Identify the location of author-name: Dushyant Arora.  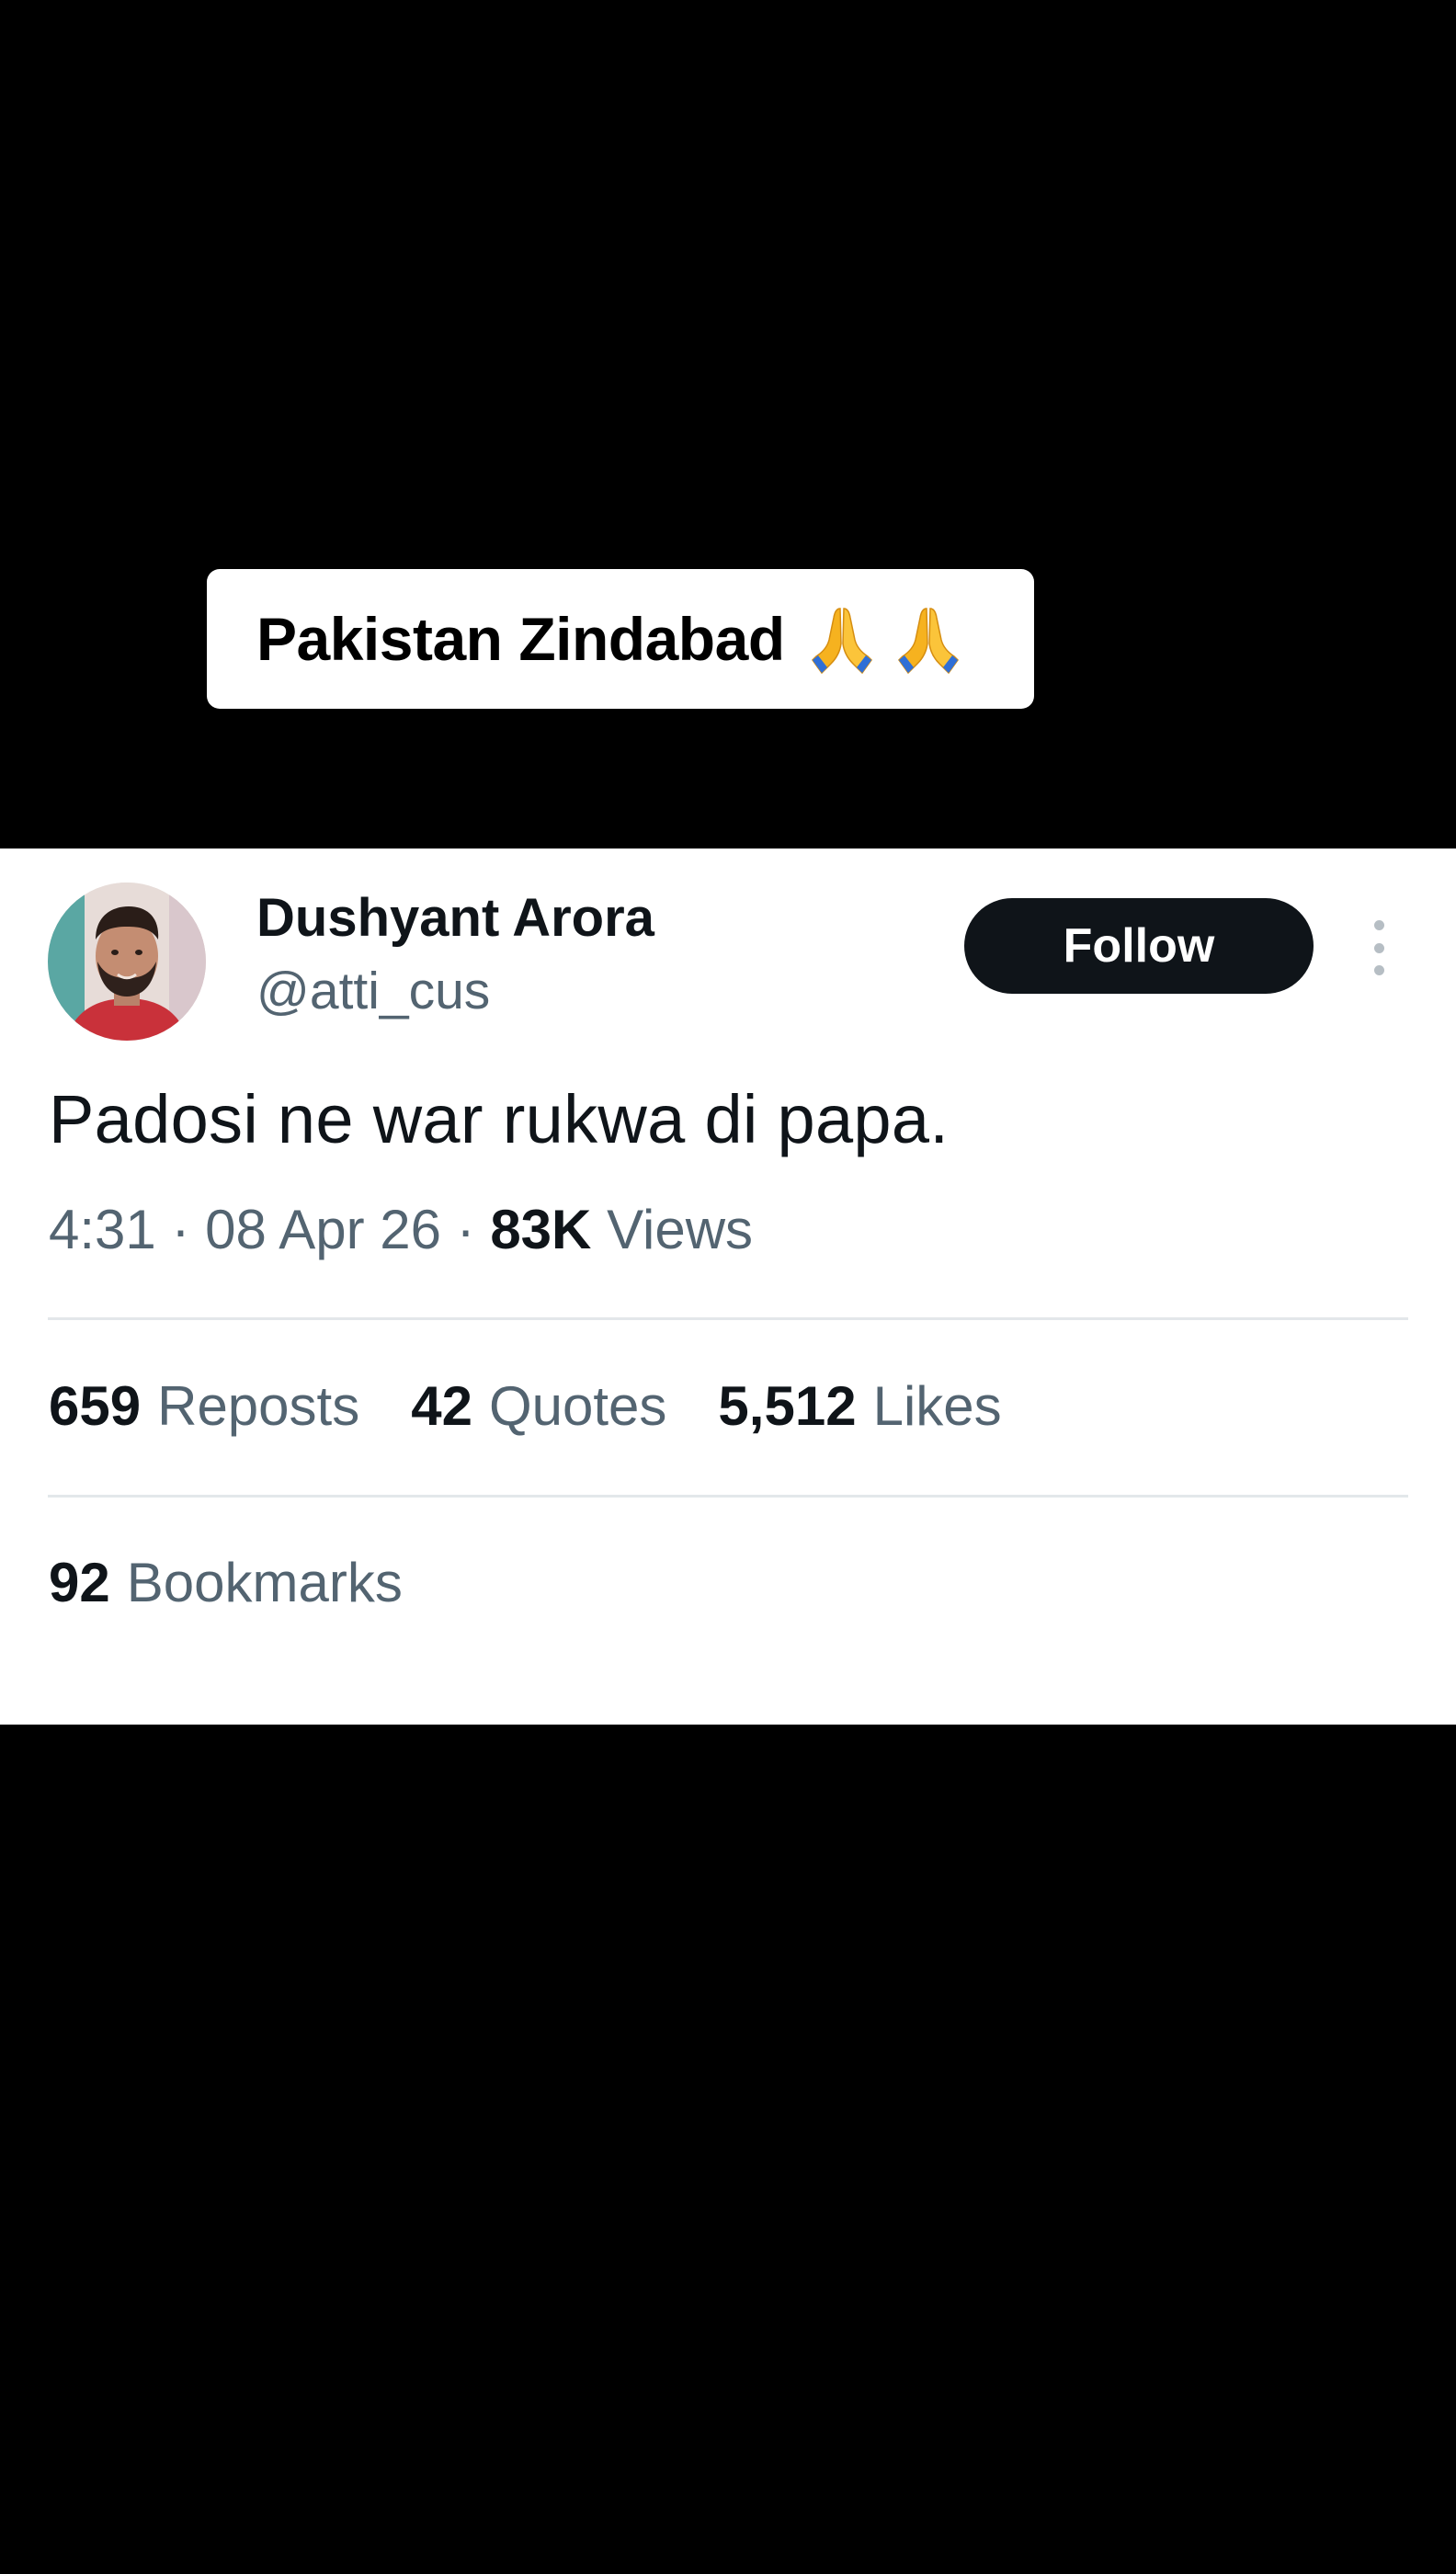
(455, 918).